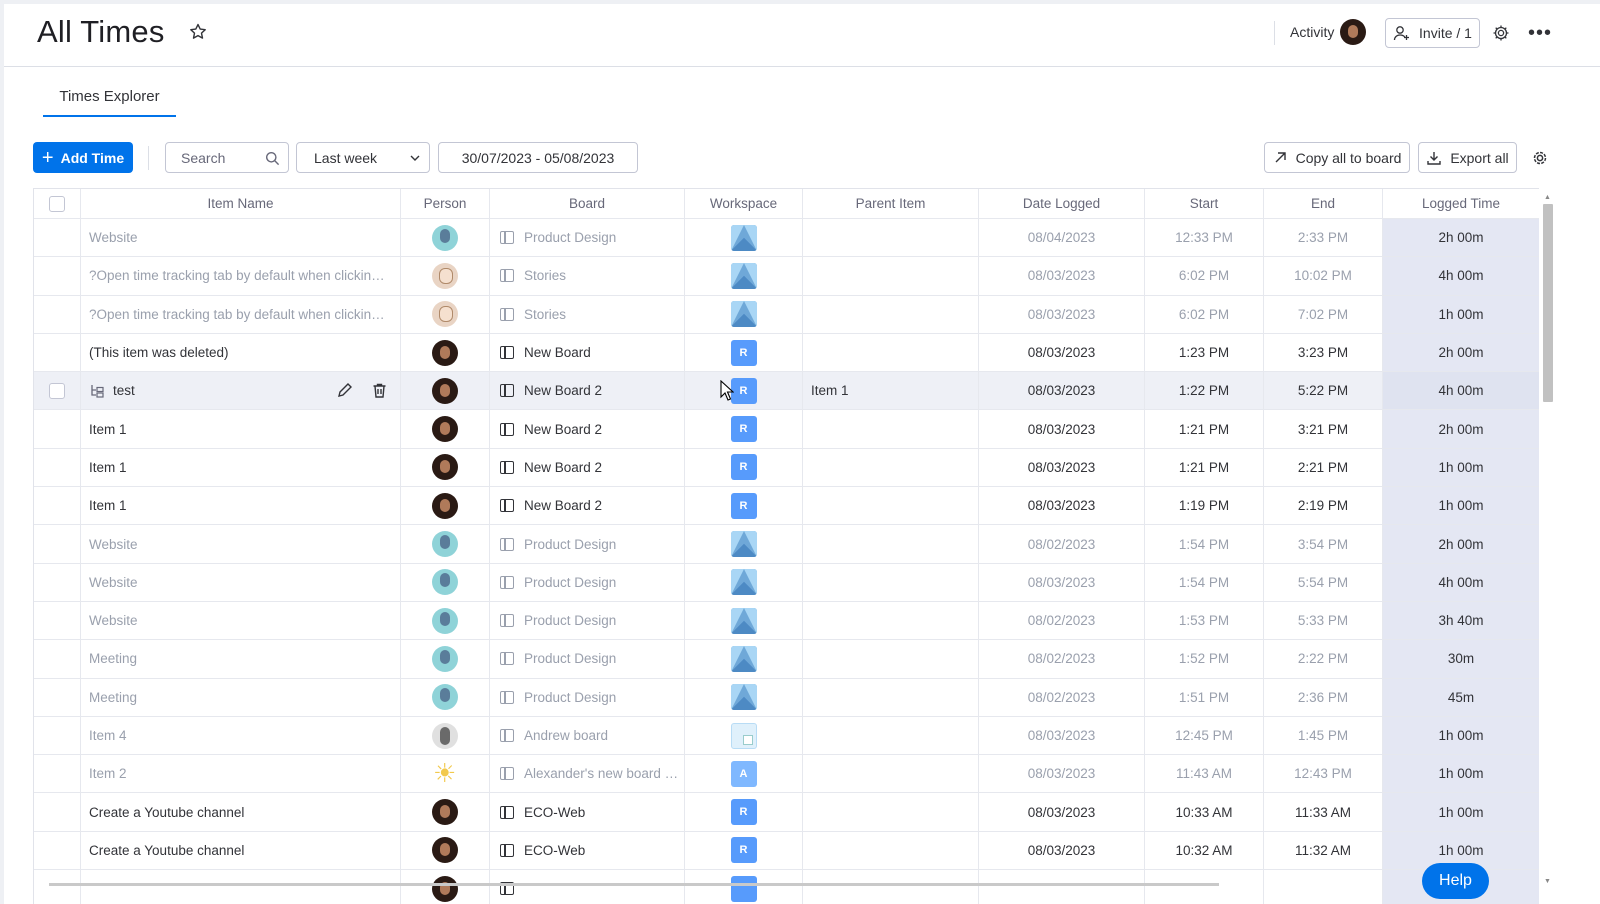 Image resolution: width=1600 pixels, height=904 pixels. What do you see at coordinates (113, 658) in the screenshot?
I see `item-name: Meeting` at bounding box center [113, 658].